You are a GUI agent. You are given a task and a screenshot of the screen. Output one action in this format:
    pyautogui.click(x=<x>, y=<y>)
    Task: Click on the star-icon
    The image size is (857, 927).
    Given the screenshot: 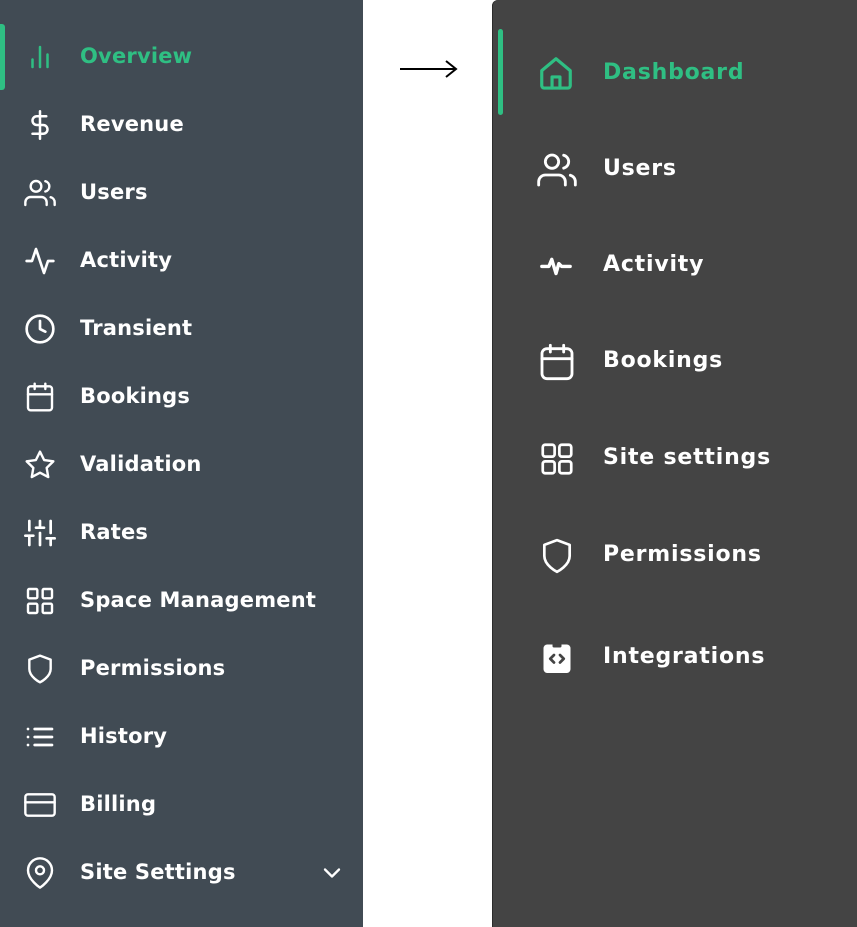 What is the action you would take?
    pyautogui.click(x=40, y=465)
    